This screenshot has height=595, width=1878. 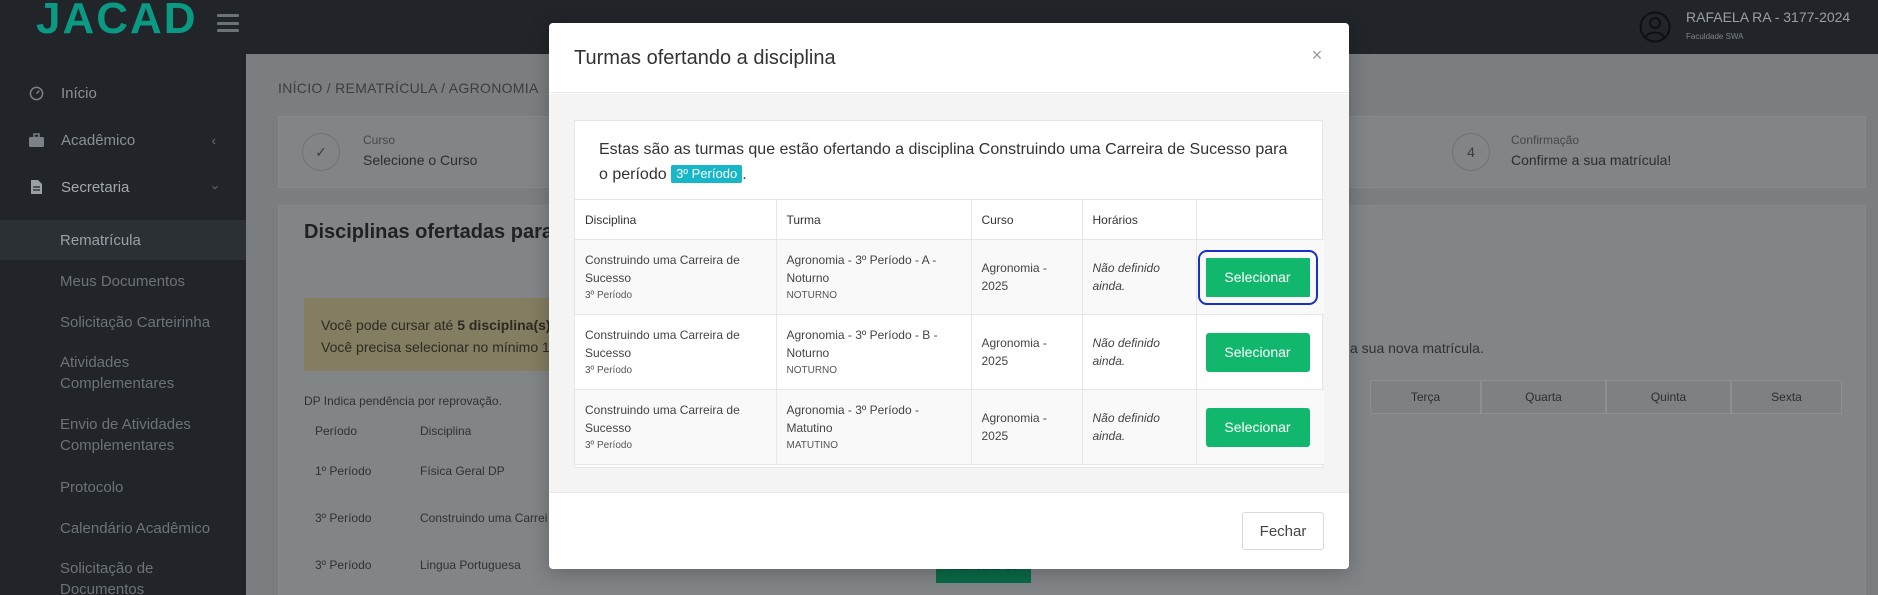 I want to click on day-header: Terça, so click(x=1425, y=397).